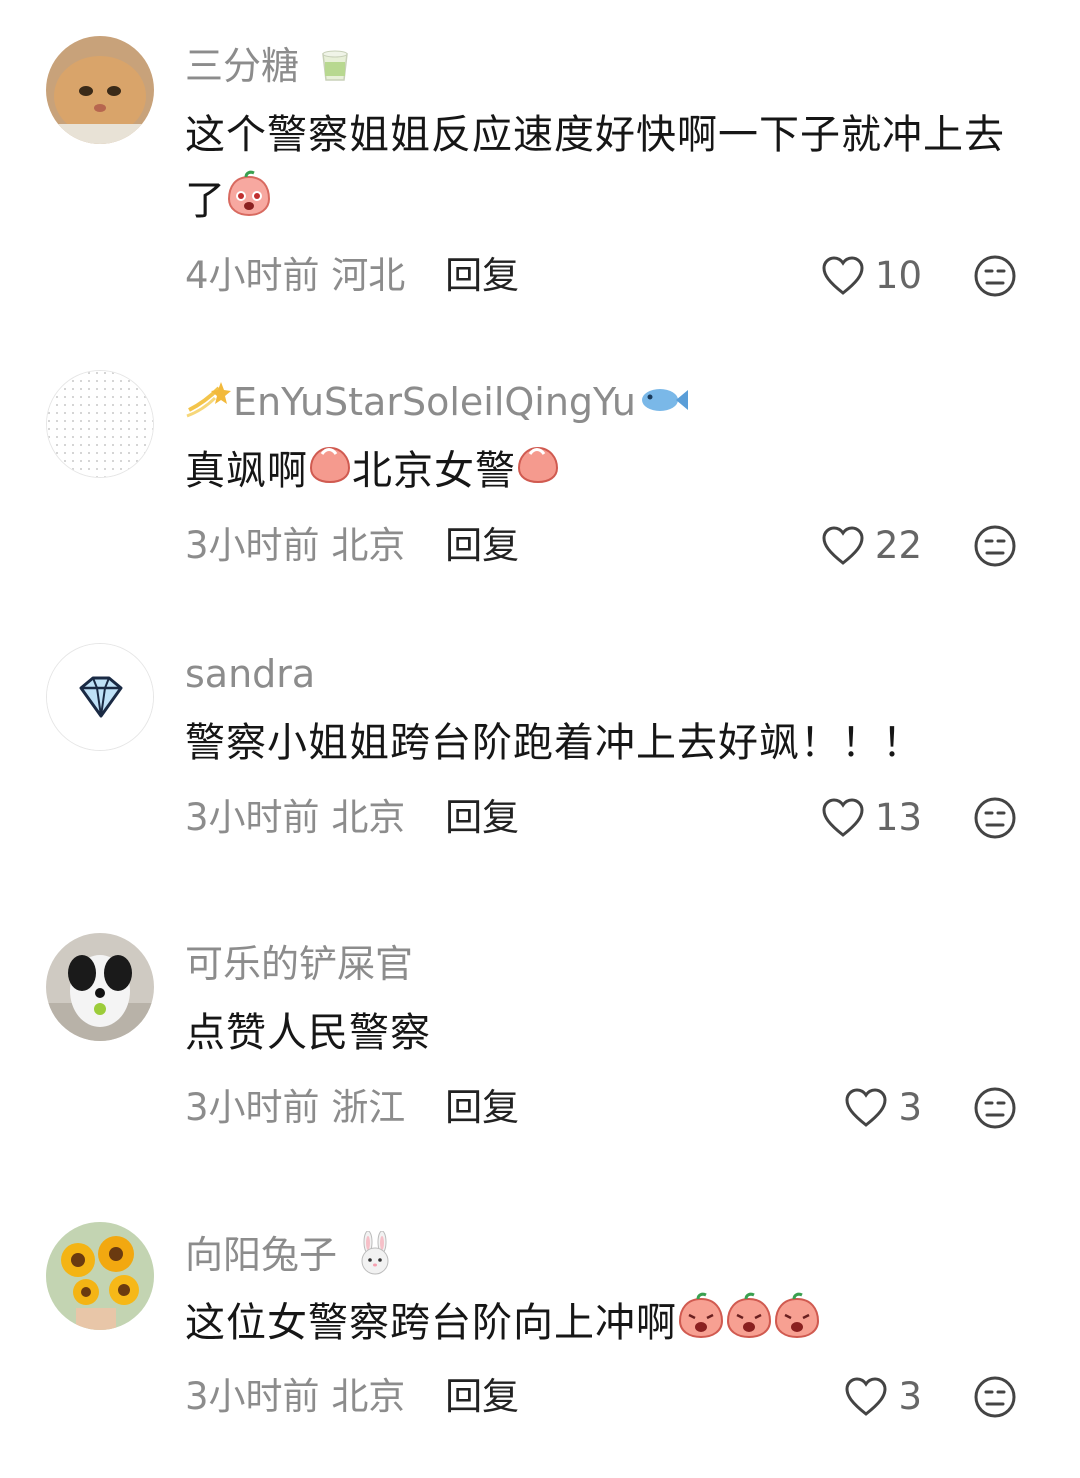 This screenshot has height=1478, width=1080. Describe the element at coordinates (308, 1033) in the screenshot. I see `comment-text: 点赞人民警察` at that location.